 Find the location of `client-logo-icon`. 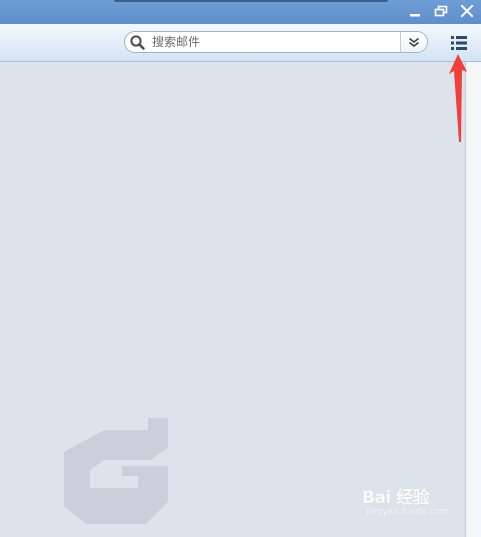

client-logo-icon is located at coordinates (116, 471).